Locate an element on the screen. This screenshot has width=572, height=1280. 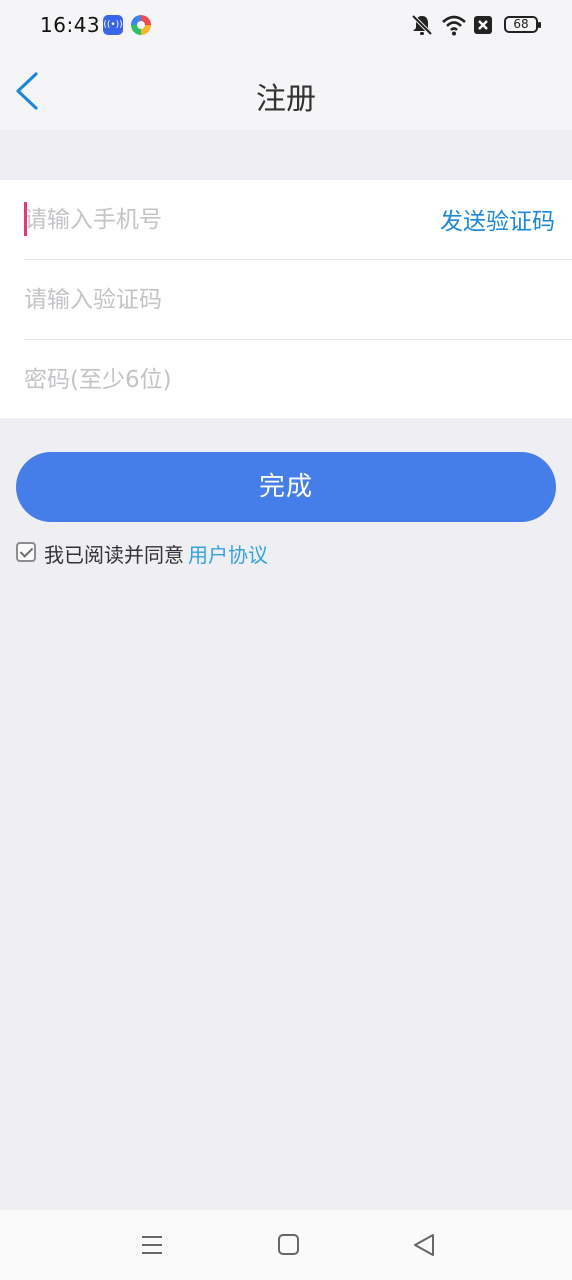
verification-code-input is located at coordinates (214, 300).